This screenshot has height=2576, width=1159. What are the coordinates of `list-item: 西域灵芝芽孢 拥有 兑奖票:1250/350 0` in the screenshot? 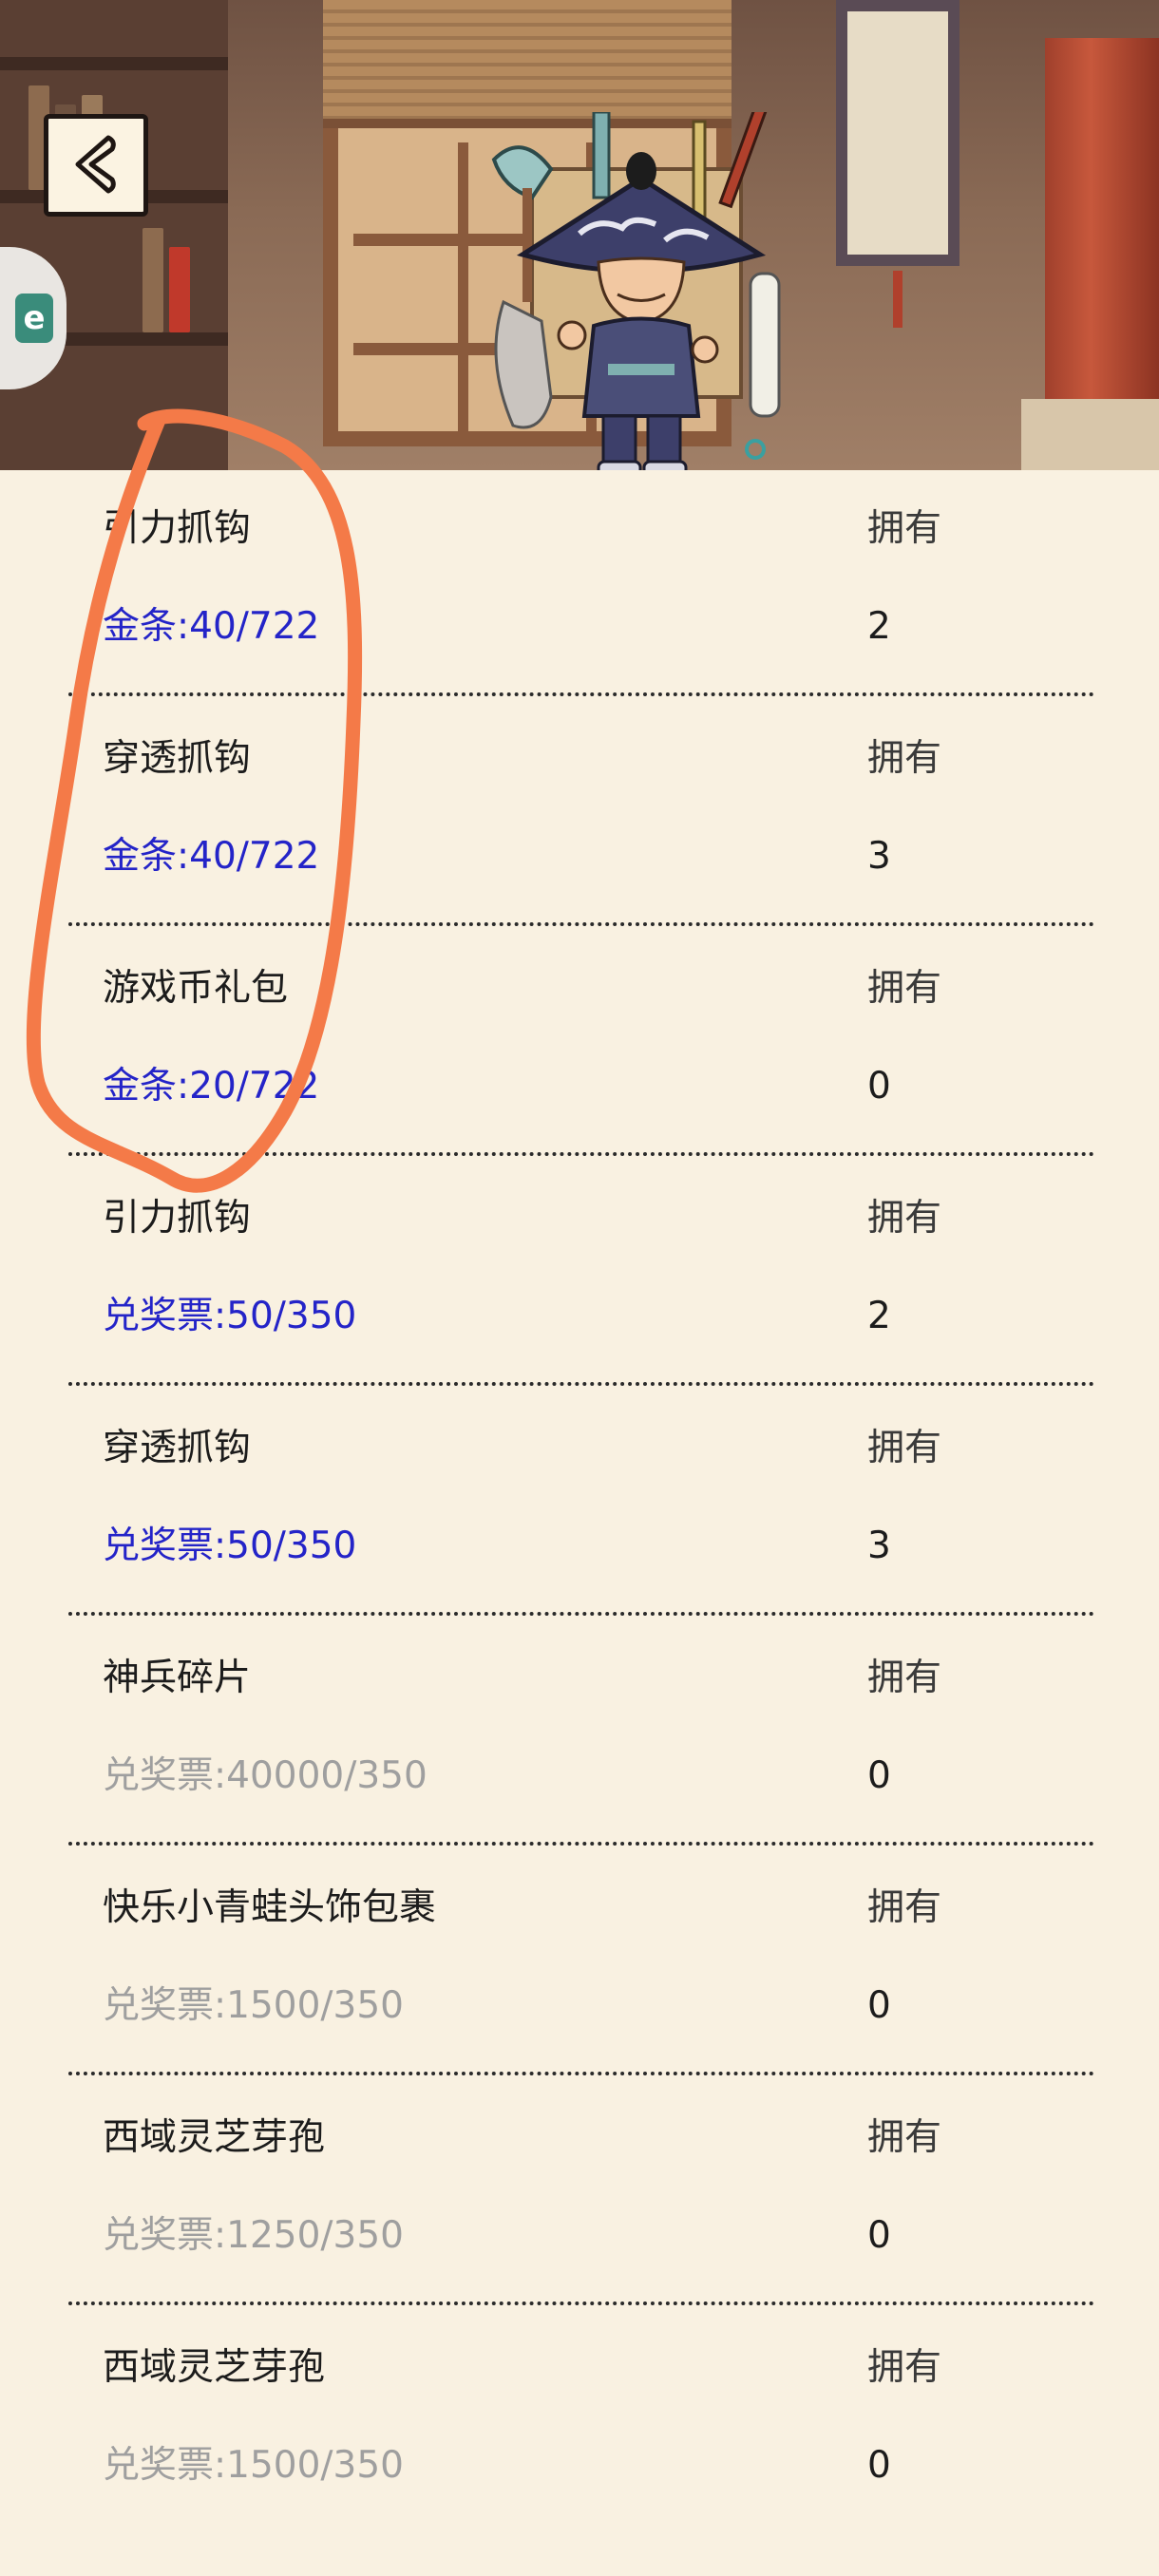 It's located at (579, 2194).